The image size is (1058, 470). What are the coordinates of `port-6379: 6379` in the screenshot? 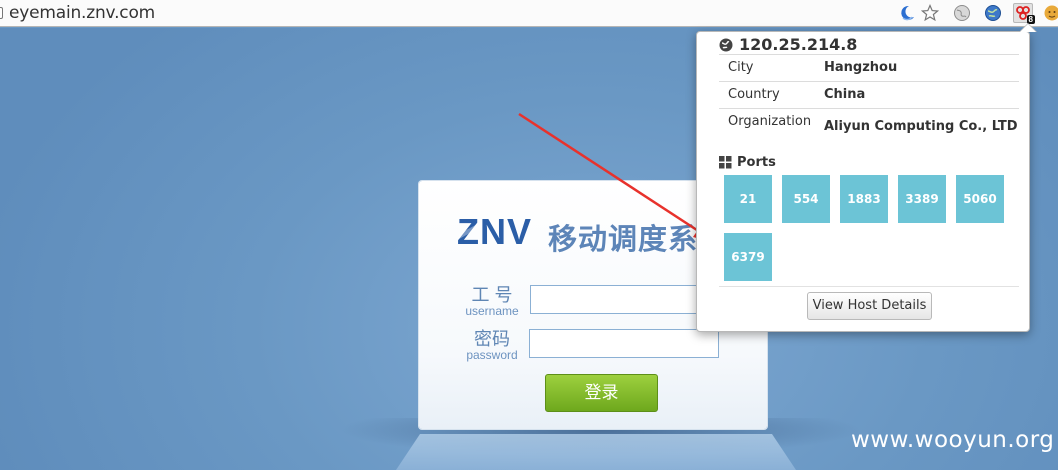 It's located at (748, 257).